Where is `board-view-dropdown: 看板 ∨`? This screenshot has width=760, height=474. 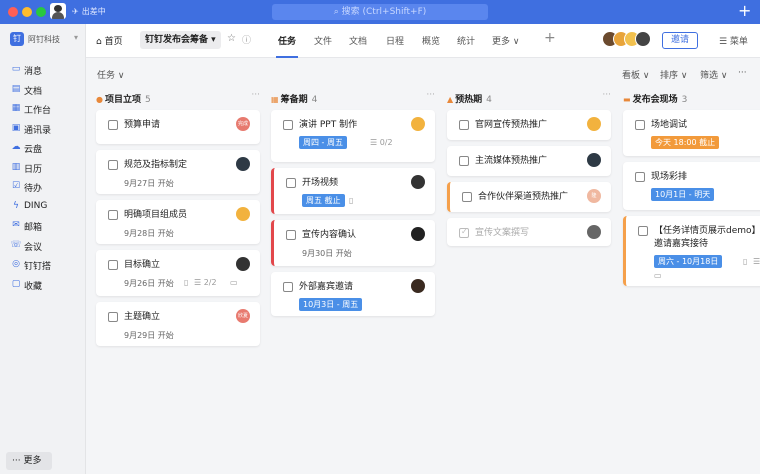
board-view-dropdown: 看板 ∨ is located at coordinates (635, 74).